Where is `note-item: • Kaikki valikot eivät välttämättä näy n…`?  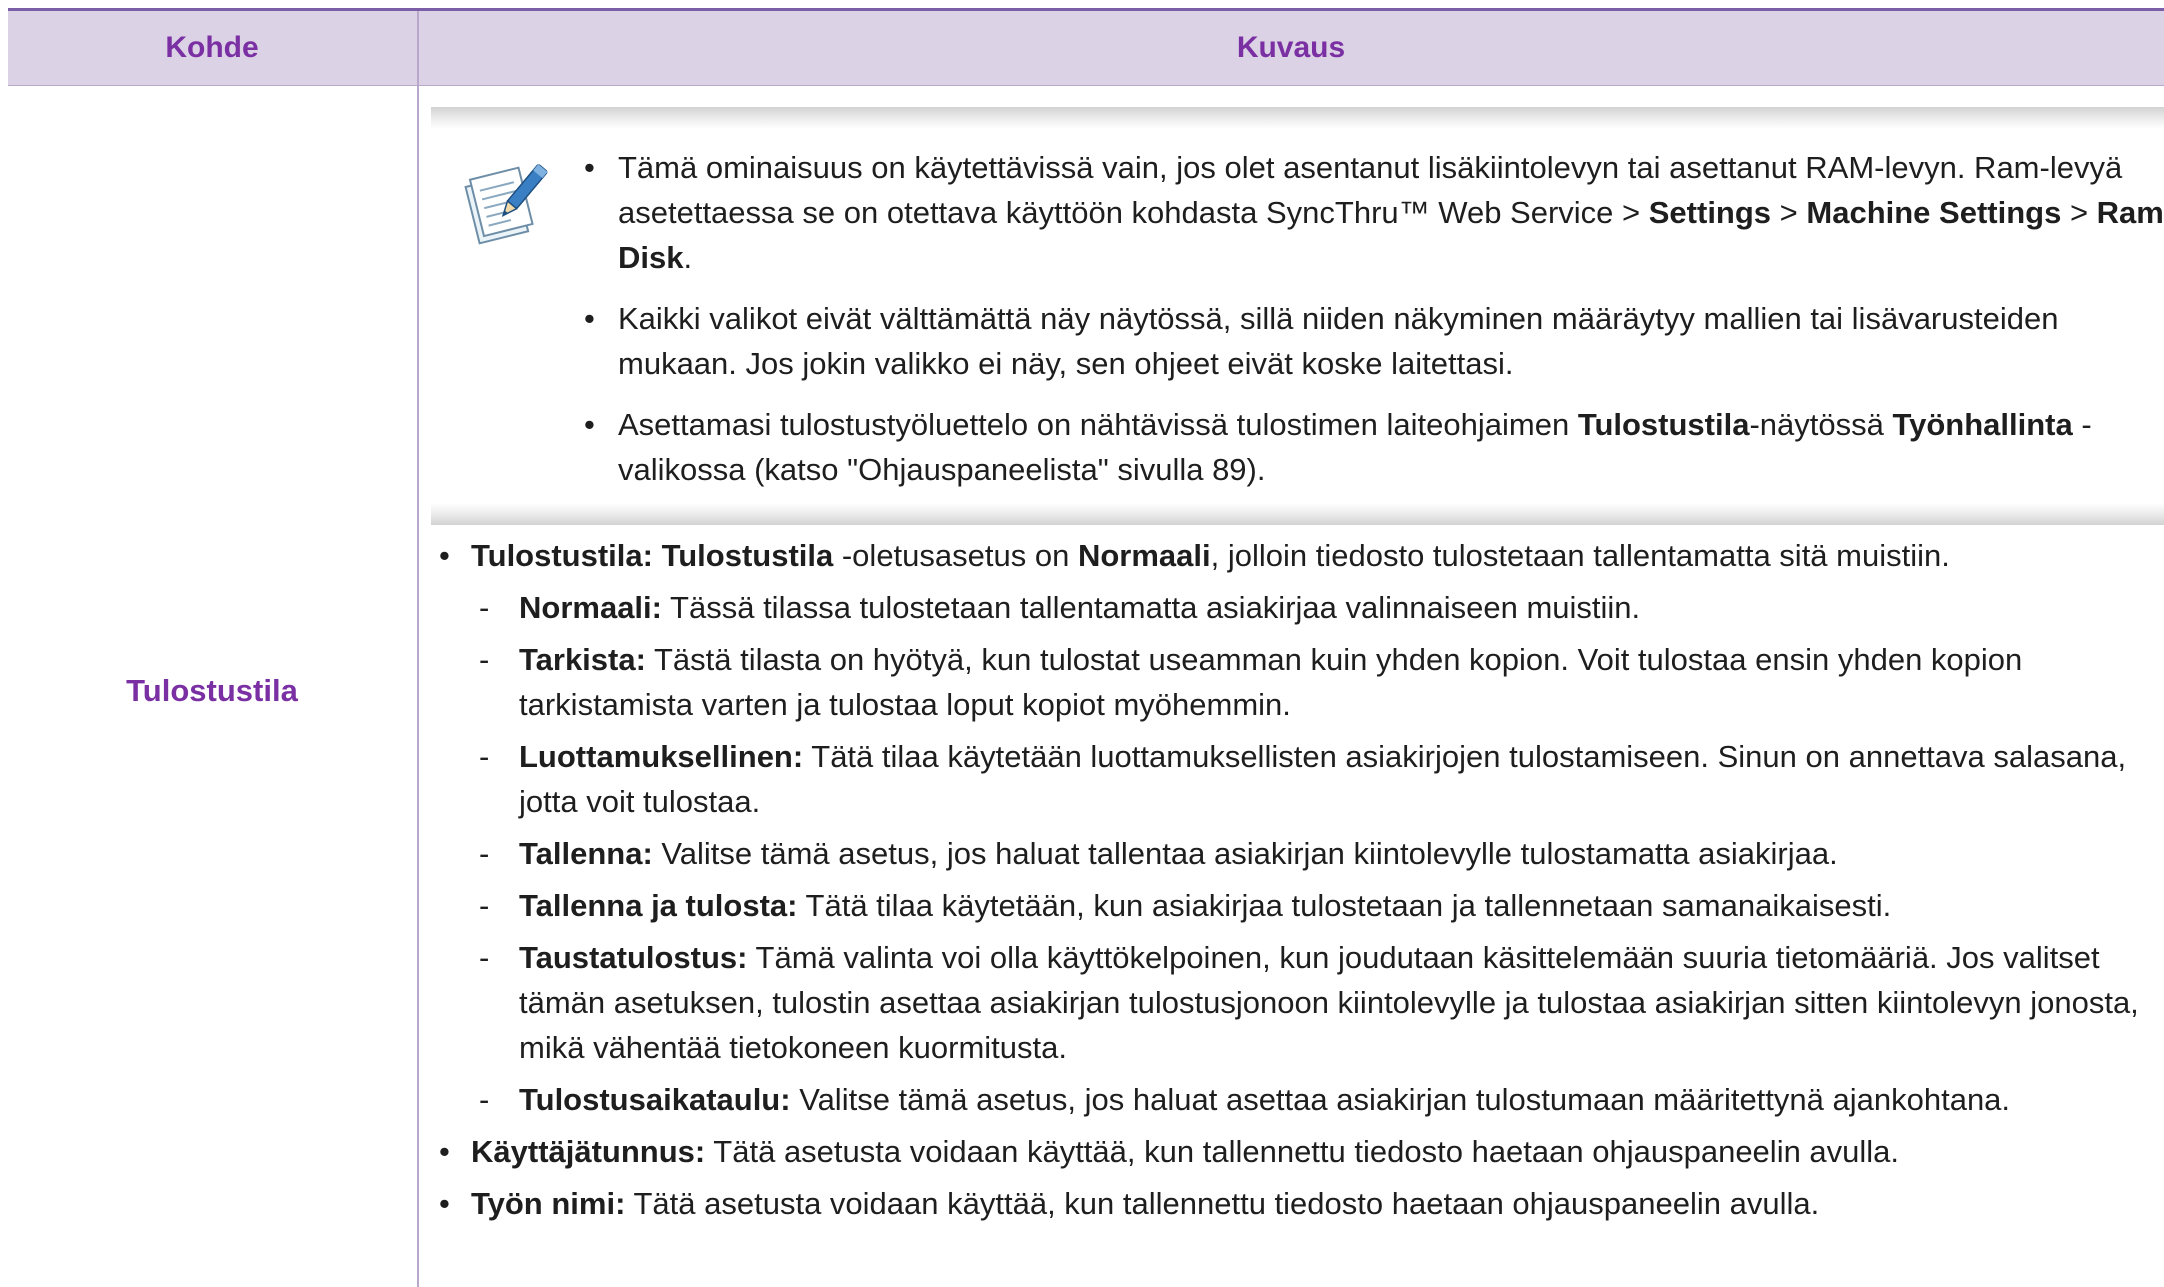
note-item: • Kaikki valikot eivät välttämättä näy n… is located at coordinates (1374, 341).